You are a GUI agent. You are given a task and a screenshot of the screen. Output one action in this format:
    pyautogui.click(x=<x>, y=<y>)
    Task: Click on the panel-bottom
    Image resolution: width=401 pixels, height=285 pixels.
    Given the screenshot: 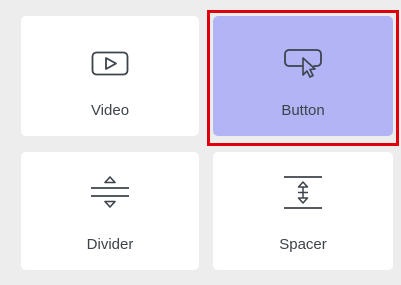 What is the action you would take?
    pyautogui.click(x=204, y=277)
    